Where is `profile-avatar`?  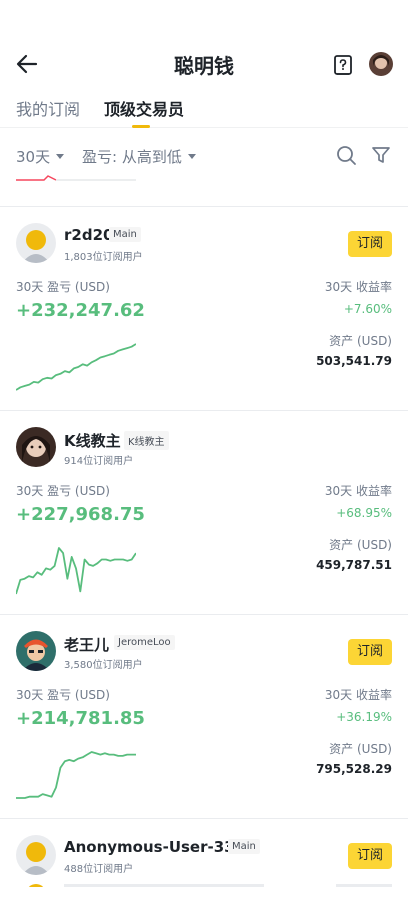
profile-avatar is located at coordinates (381, 64).